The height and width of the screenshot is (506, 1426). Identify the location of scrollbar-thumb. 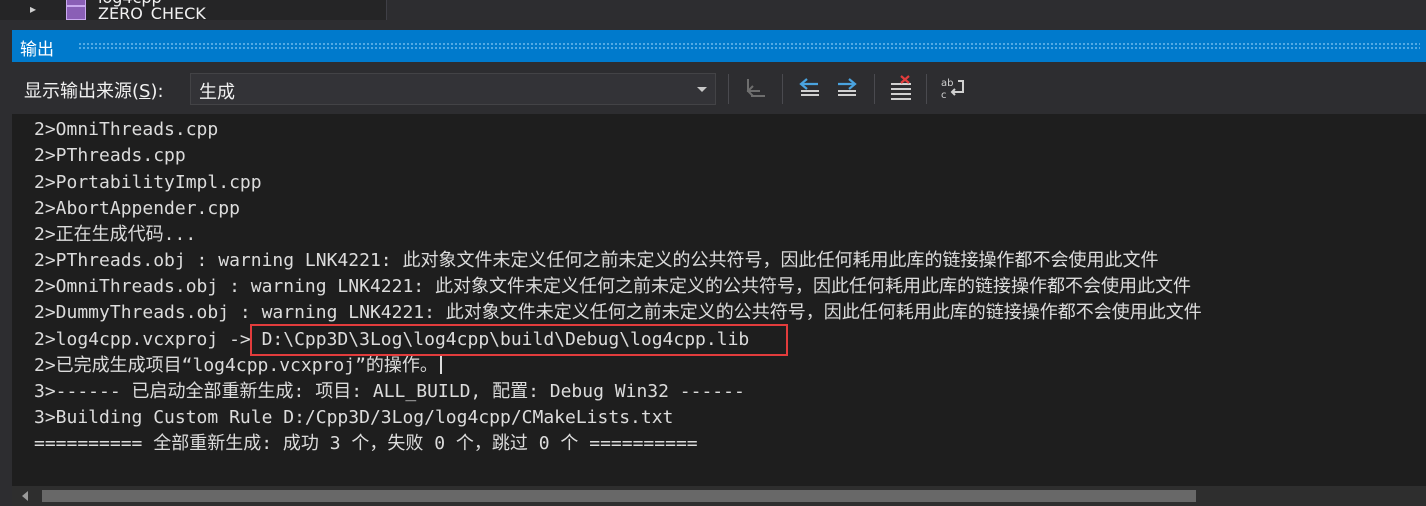
(619, 496).